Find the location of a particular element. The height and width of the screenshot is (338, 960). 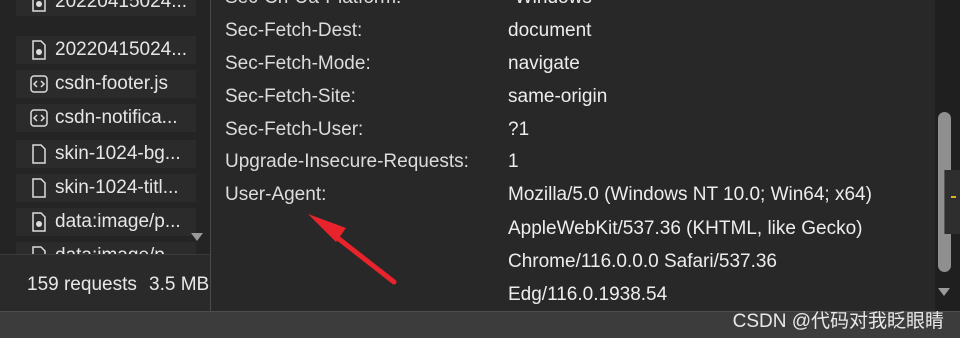

header-value: same-origin is located at coordinates (558, 96).